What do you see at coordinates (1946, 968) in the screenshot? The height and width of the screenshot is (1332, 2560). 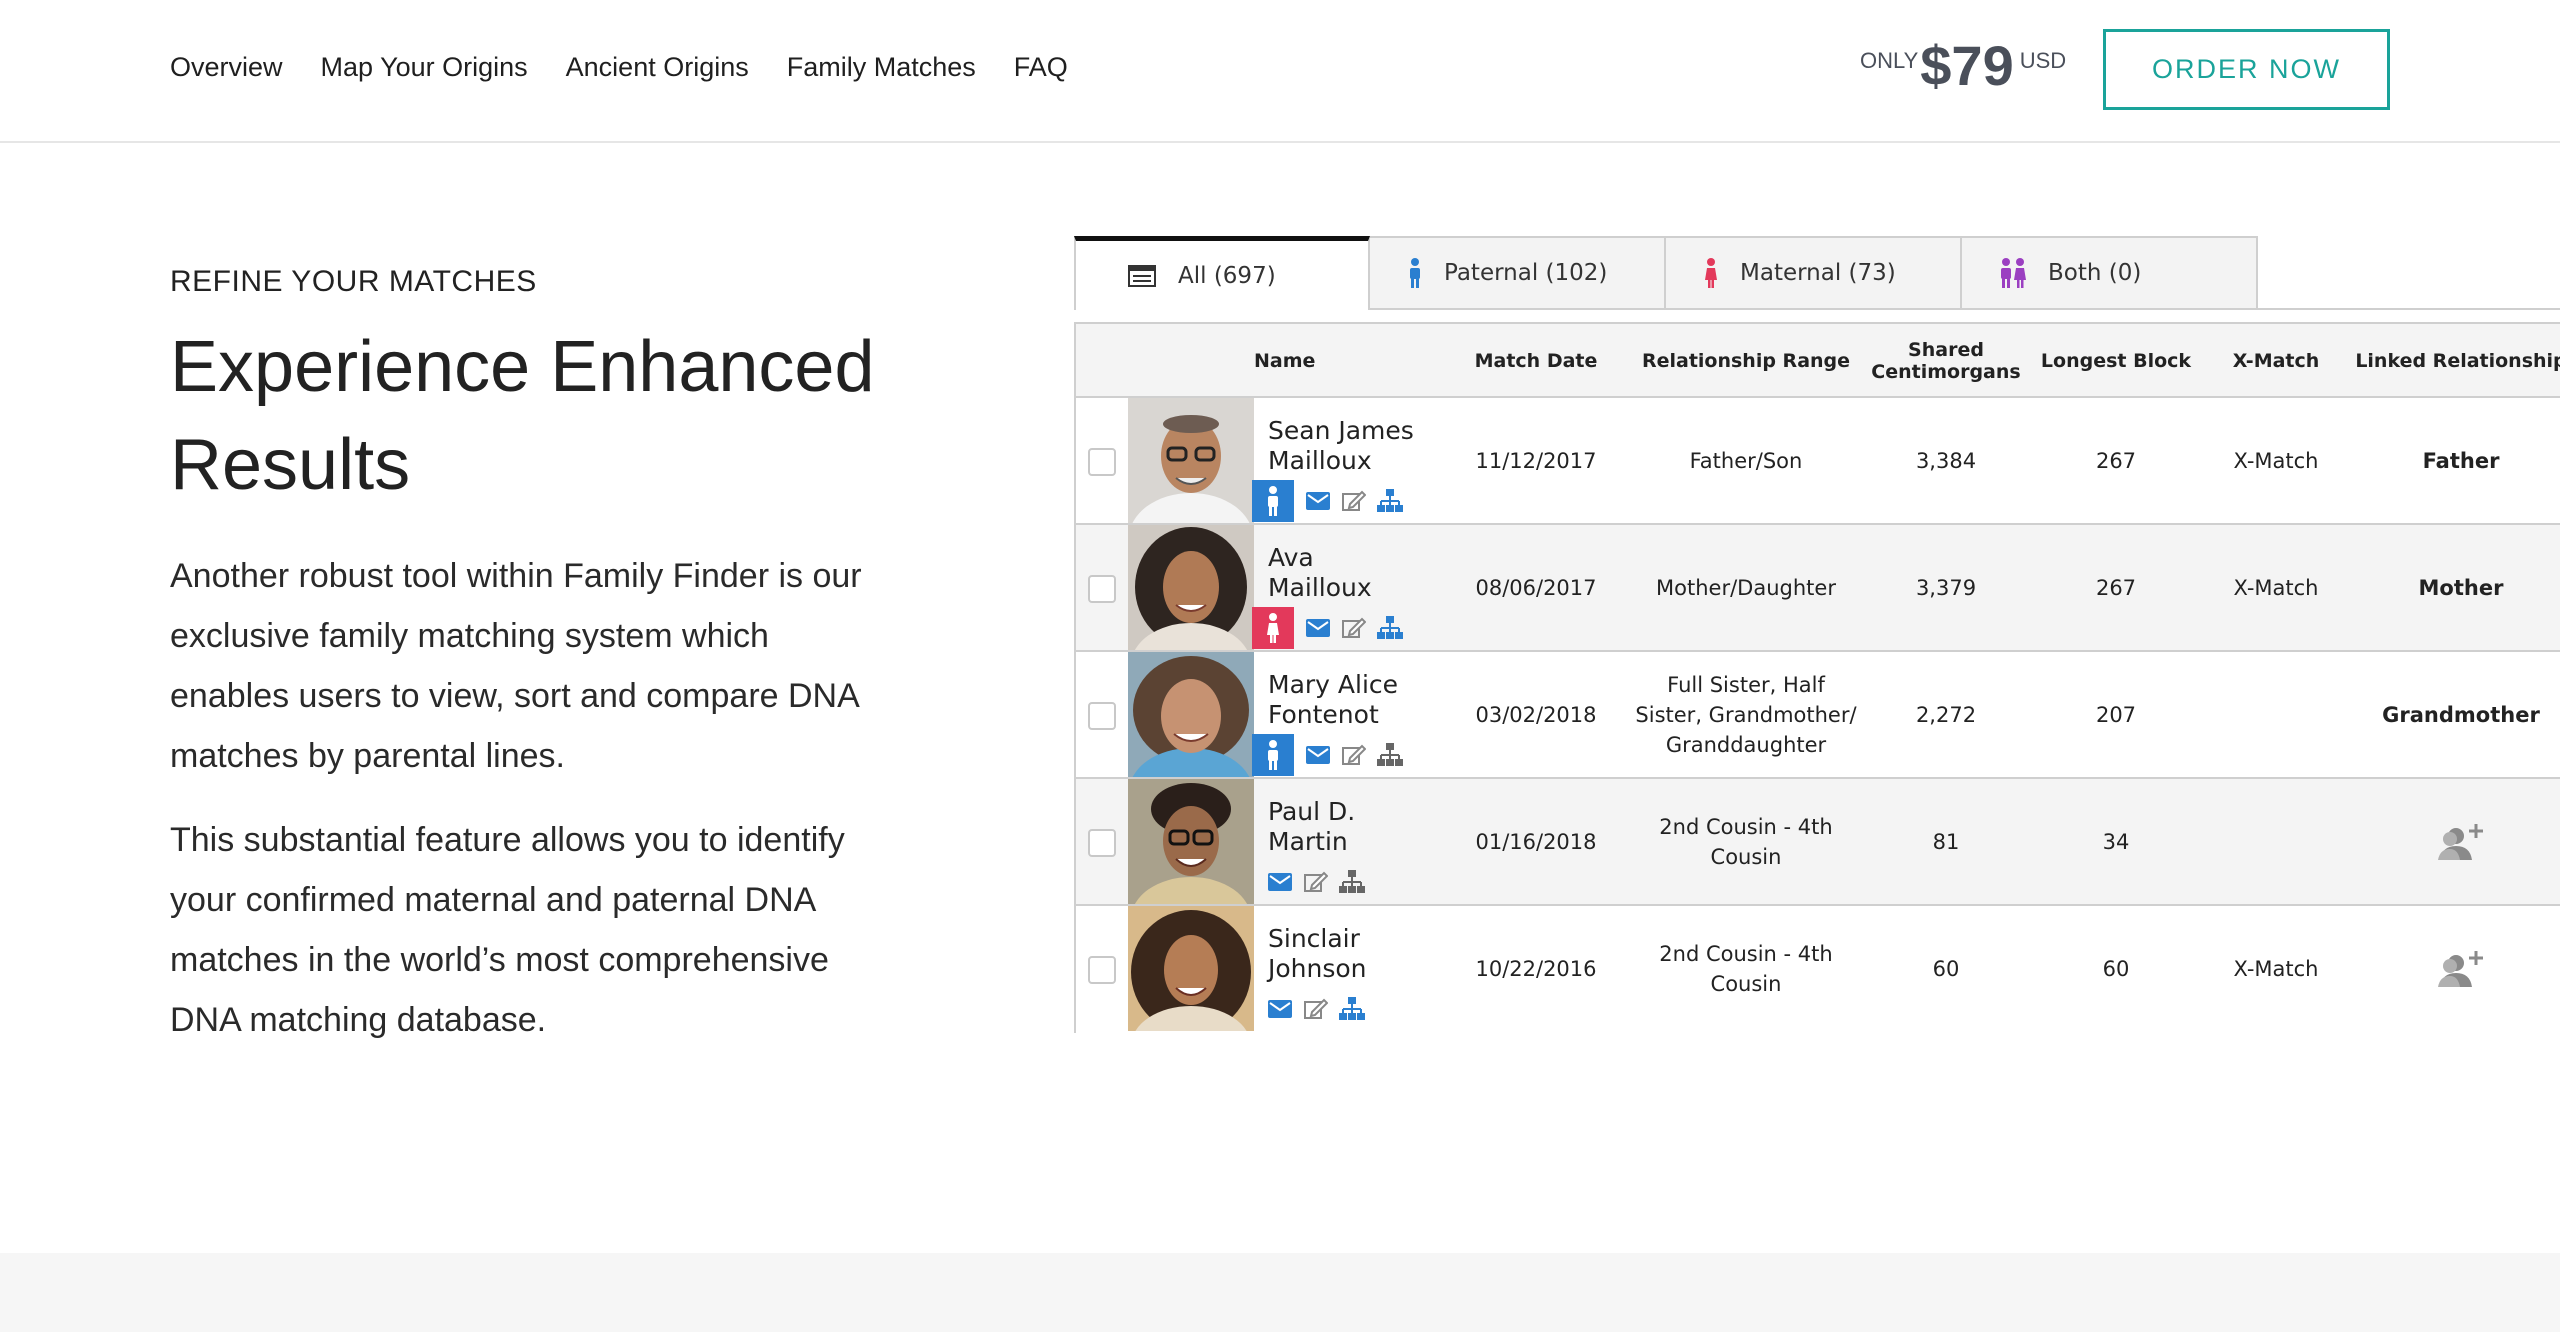 I see `shared-cm: 60` at bounding box center [1946, 968].